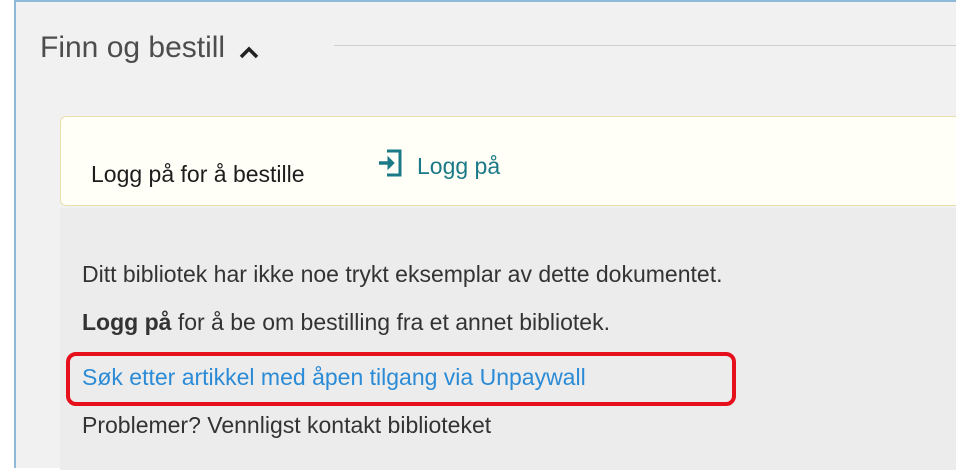  I want to click on section-title: Finn og bestill, so click(133, 47).